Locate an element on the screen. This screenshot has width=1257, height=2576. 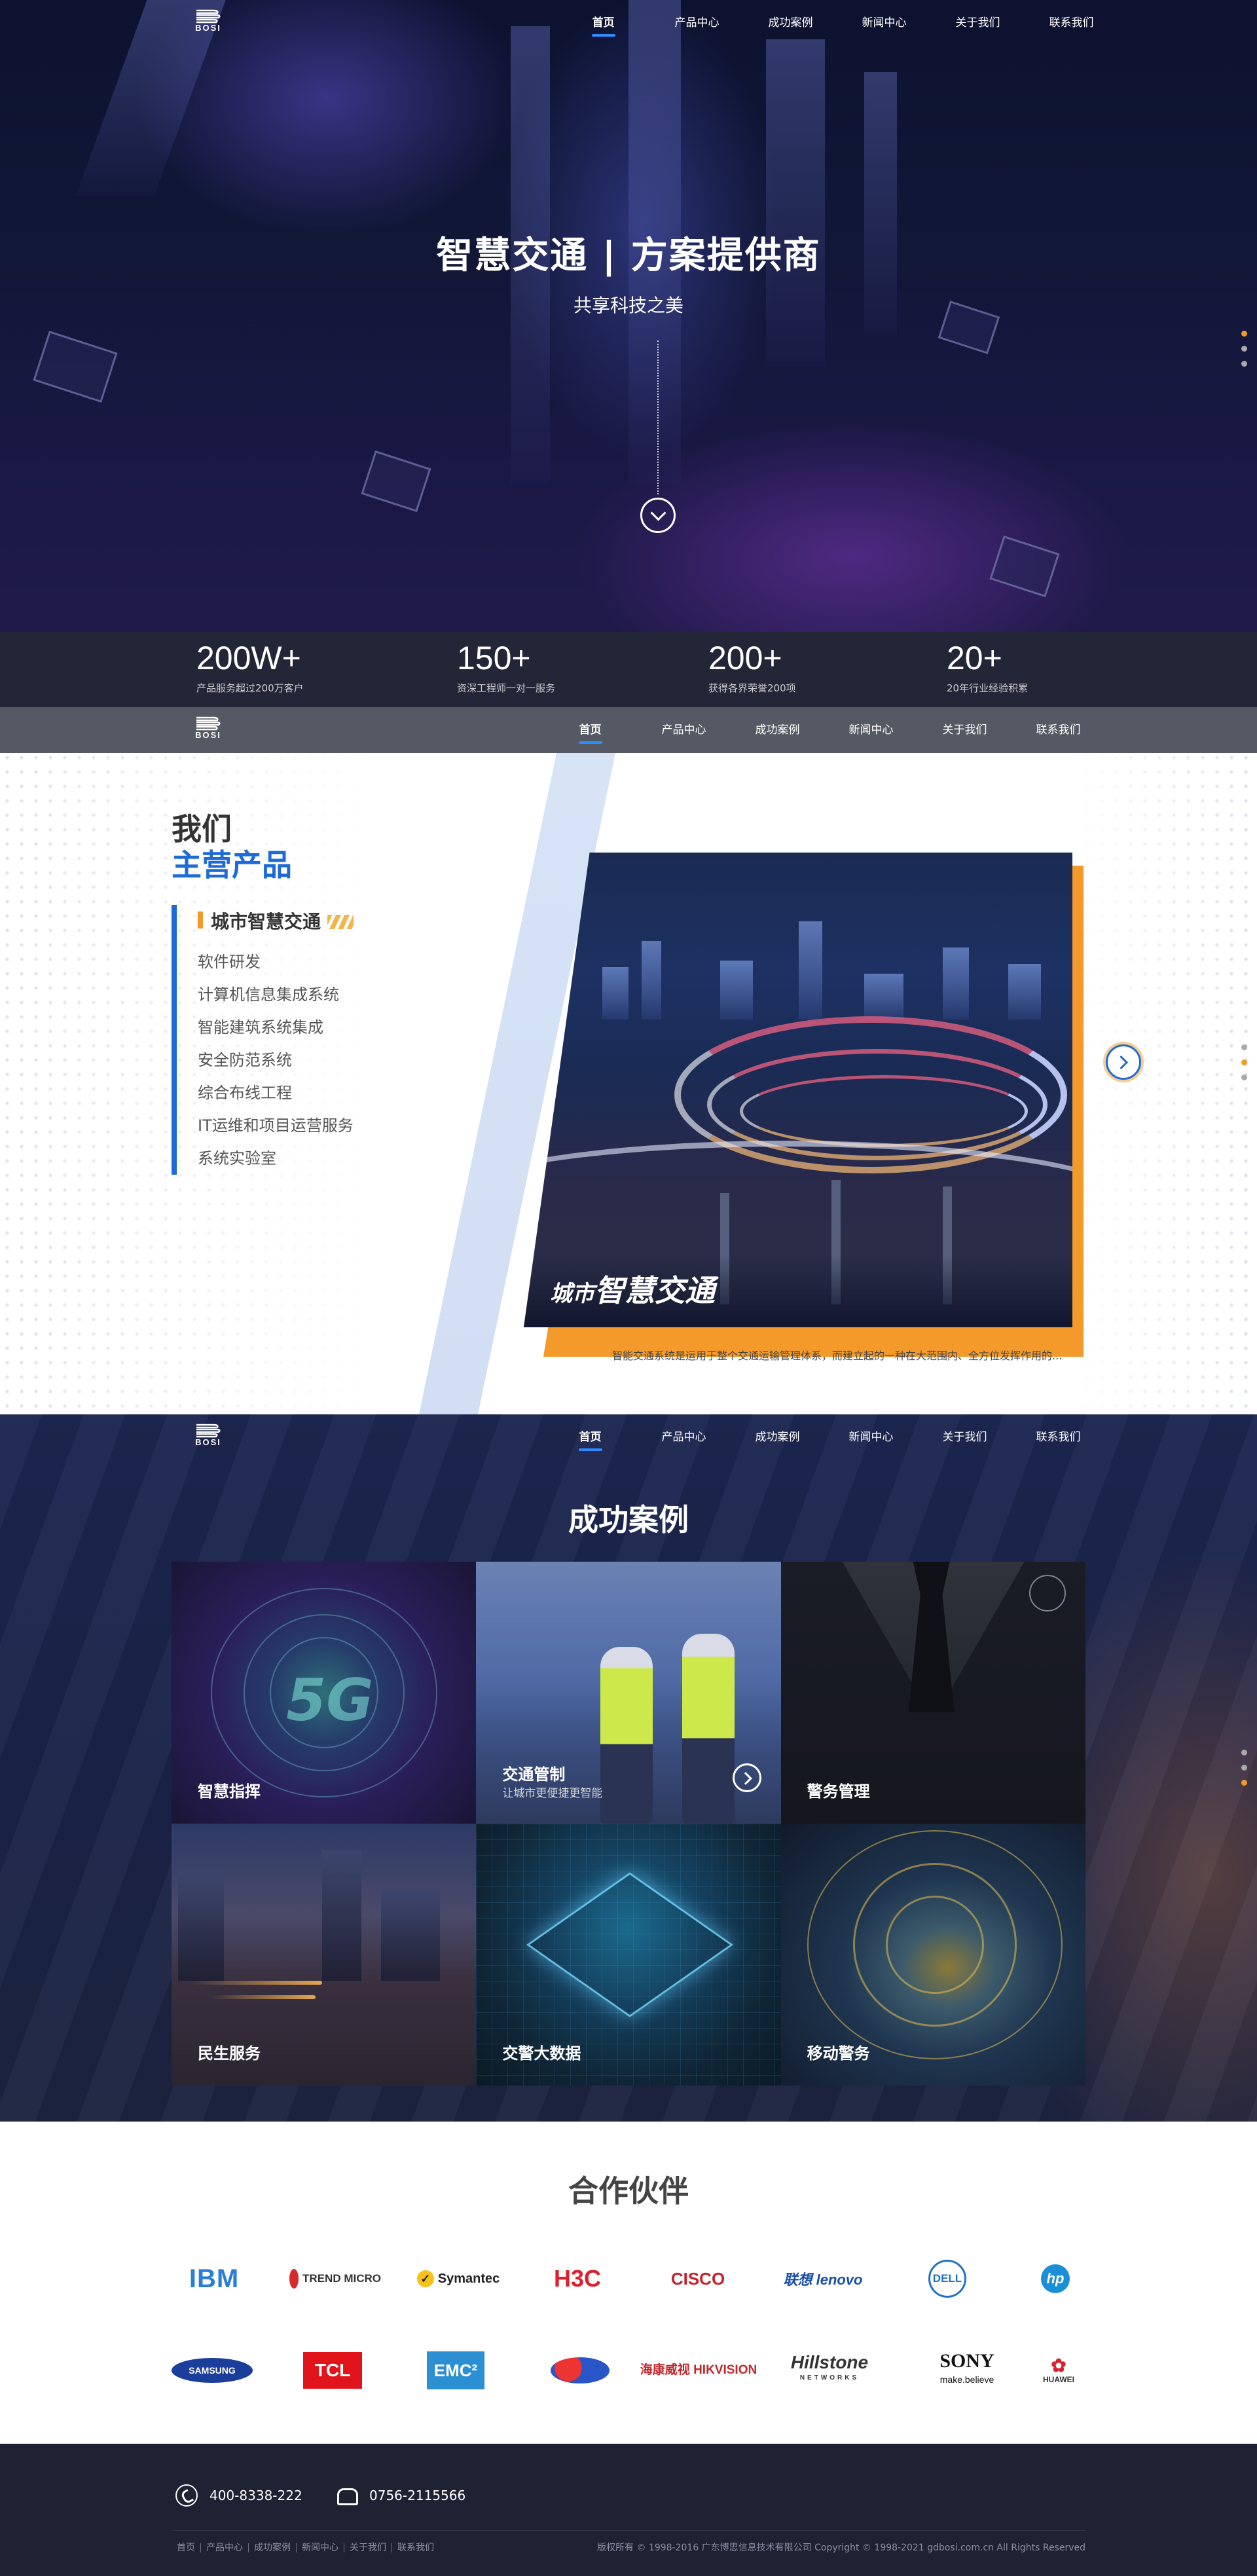
product-item: 计算机信息集成系统 is located at coordinates (276, 995).